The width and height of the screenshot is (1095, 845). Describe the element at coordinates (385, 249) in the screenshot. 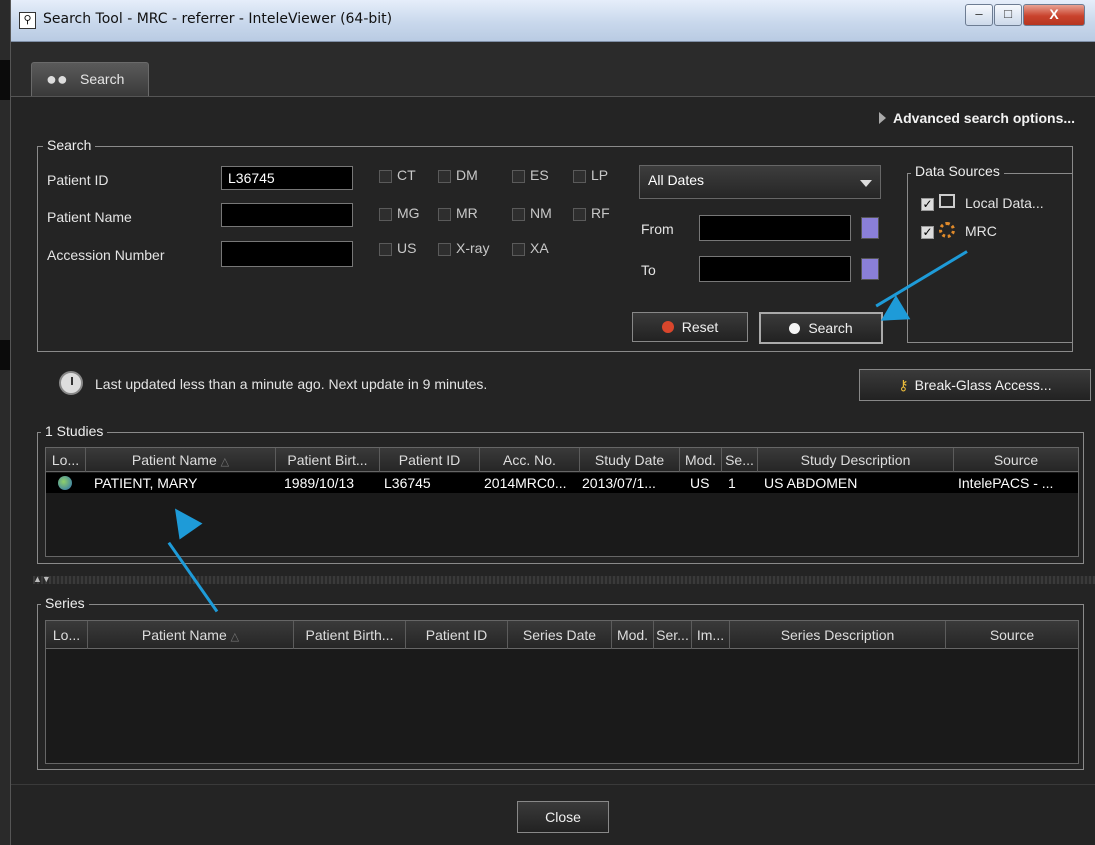

I see `modality-us-checkbox` at that location.